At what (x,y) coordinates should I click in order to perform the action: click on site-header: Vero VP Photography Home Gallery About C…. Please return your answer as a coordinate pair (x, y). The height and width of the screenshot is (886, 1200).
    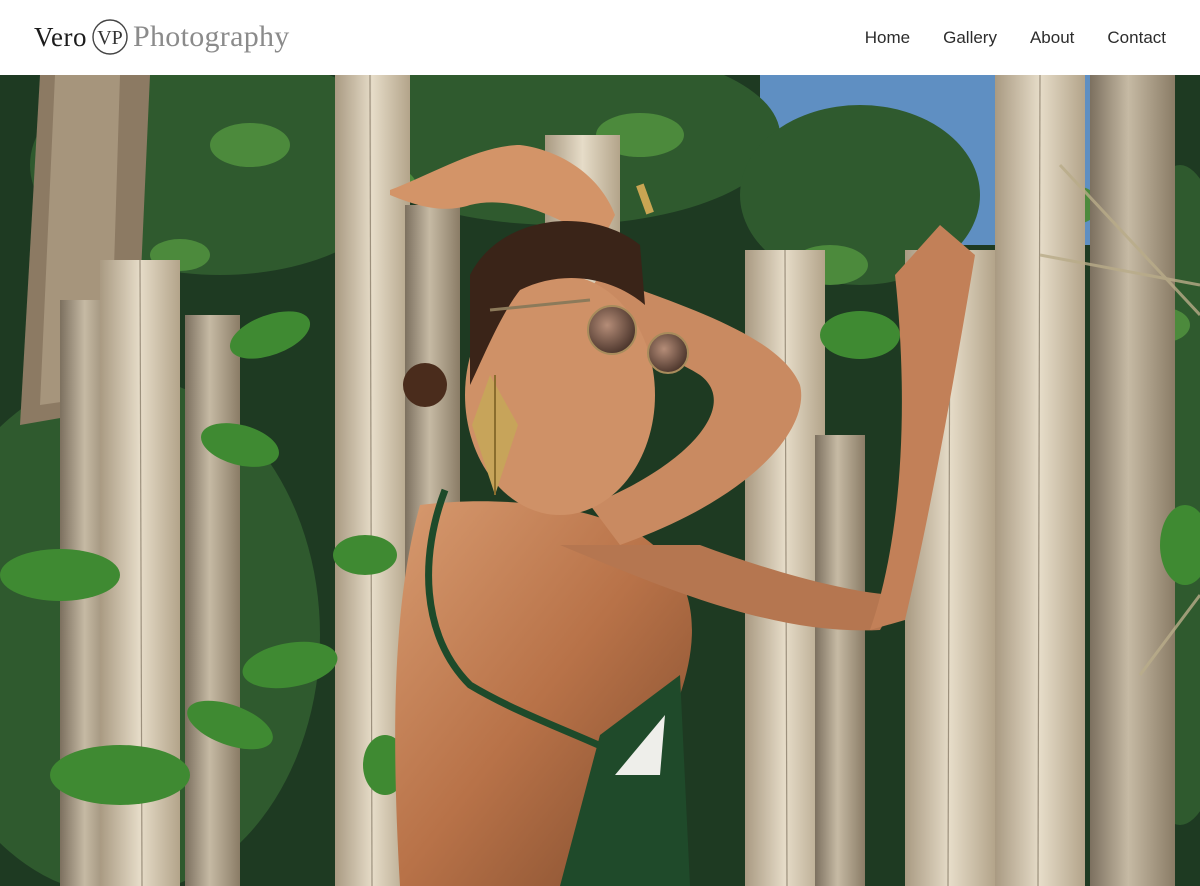
    Looking at the image, I should click on (600, 37).